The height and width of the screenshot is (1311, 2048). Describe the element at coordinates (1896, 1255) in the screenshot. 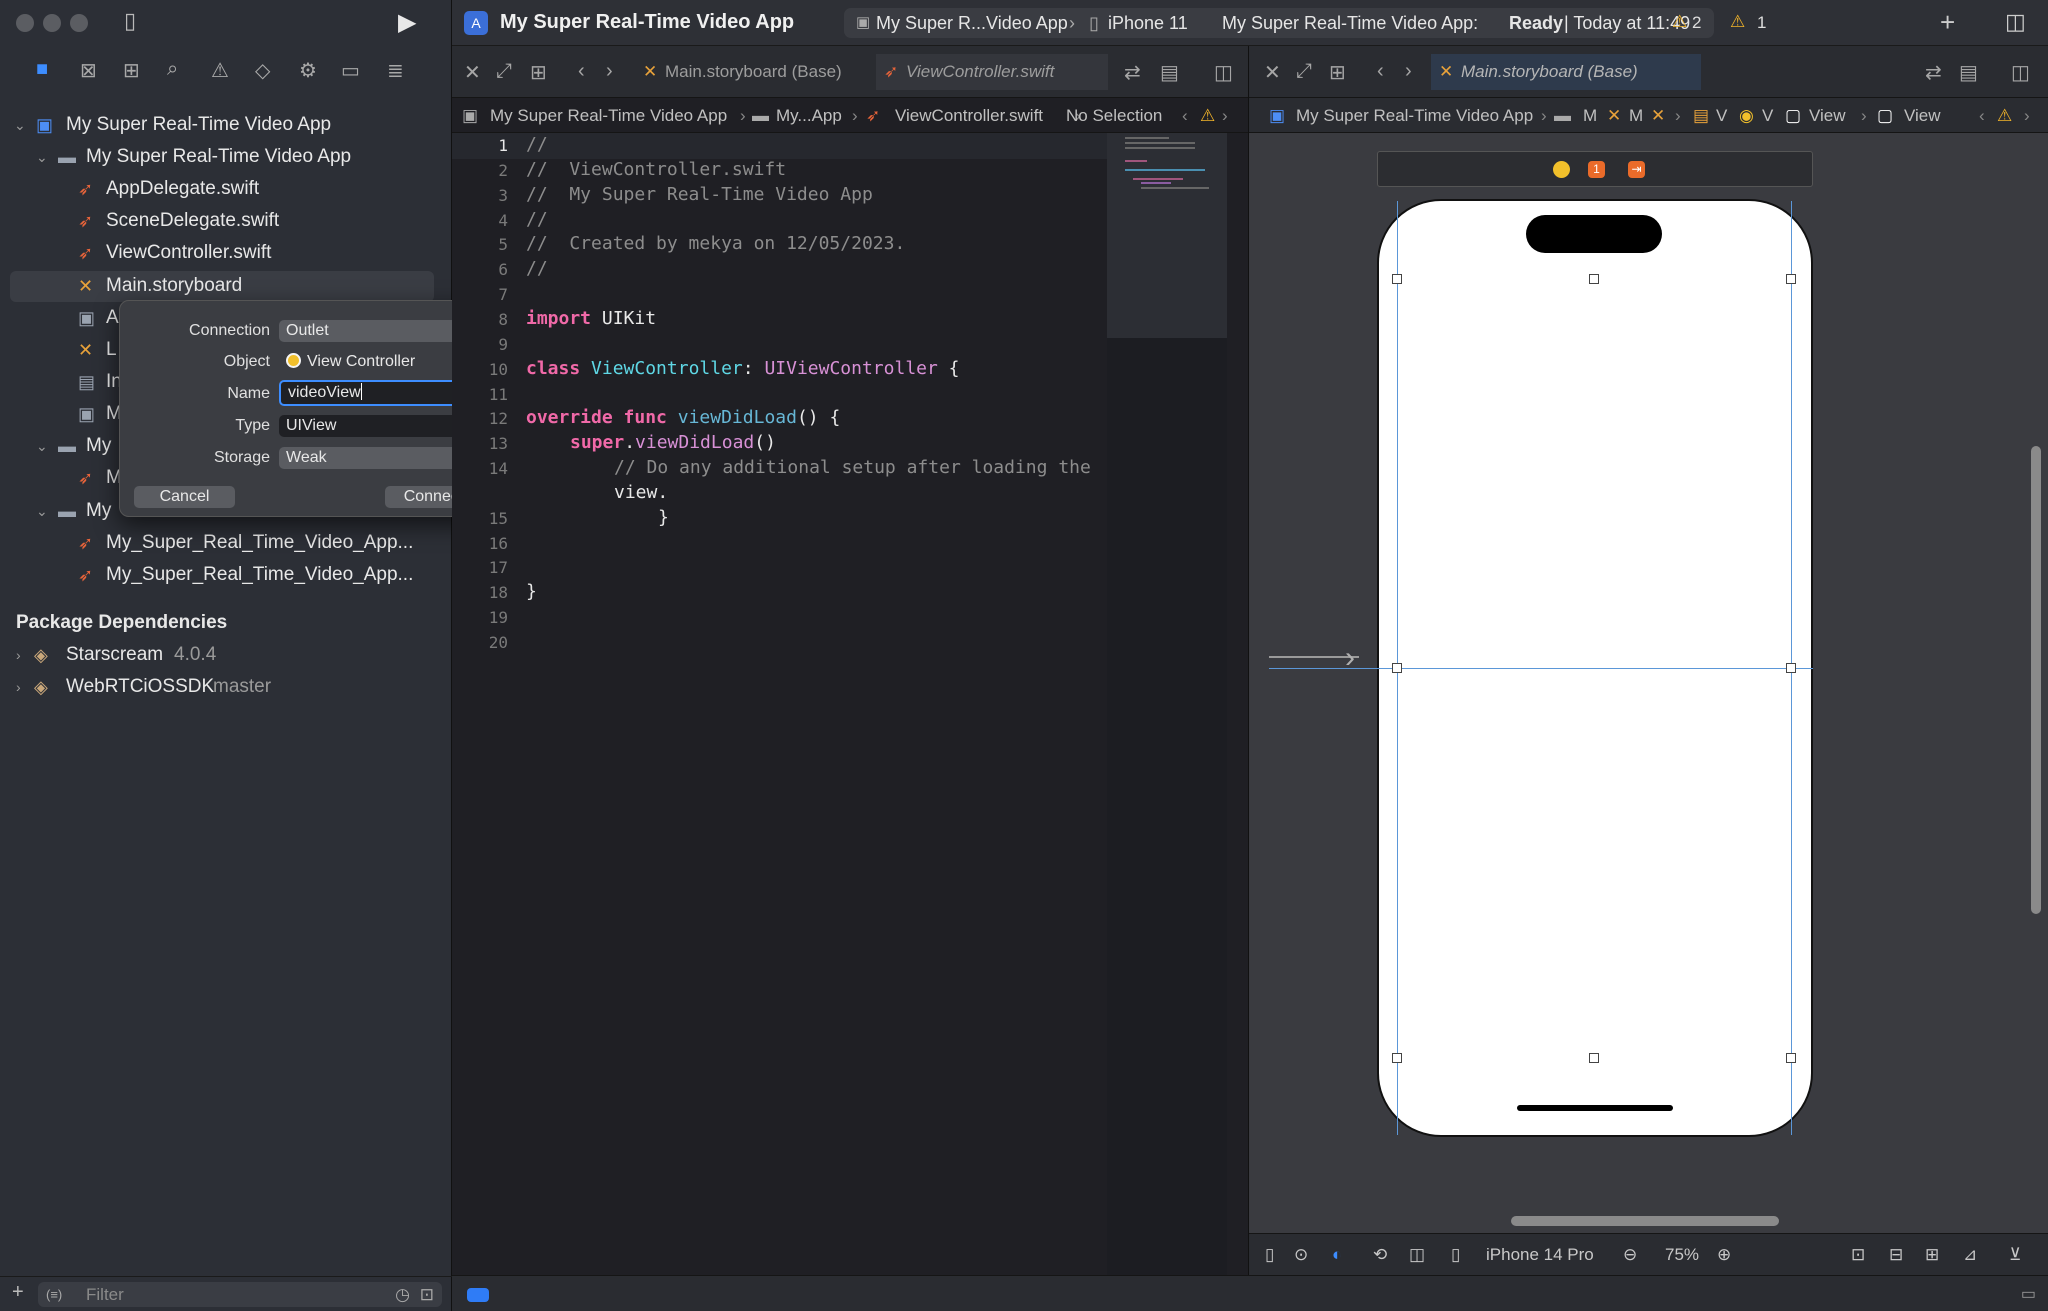

I see `align-icon: ⊟` at that location.